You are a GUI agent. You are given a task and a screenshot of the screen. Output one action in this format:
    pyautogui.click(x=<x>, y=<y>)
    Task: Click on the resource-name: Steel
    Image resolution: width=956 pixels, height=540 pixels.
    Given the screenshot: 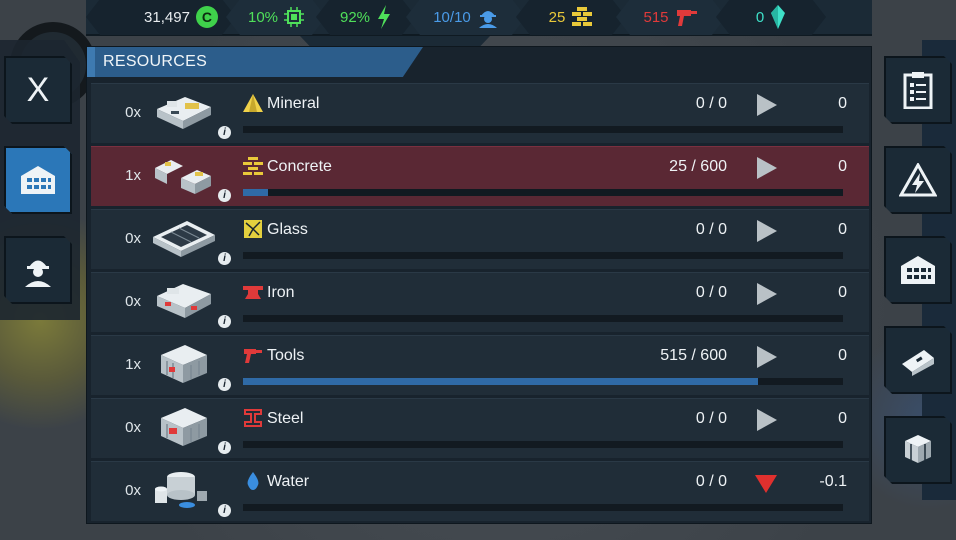 What is the action you would take?
    pyautogui.click(x=285, y=418)
    